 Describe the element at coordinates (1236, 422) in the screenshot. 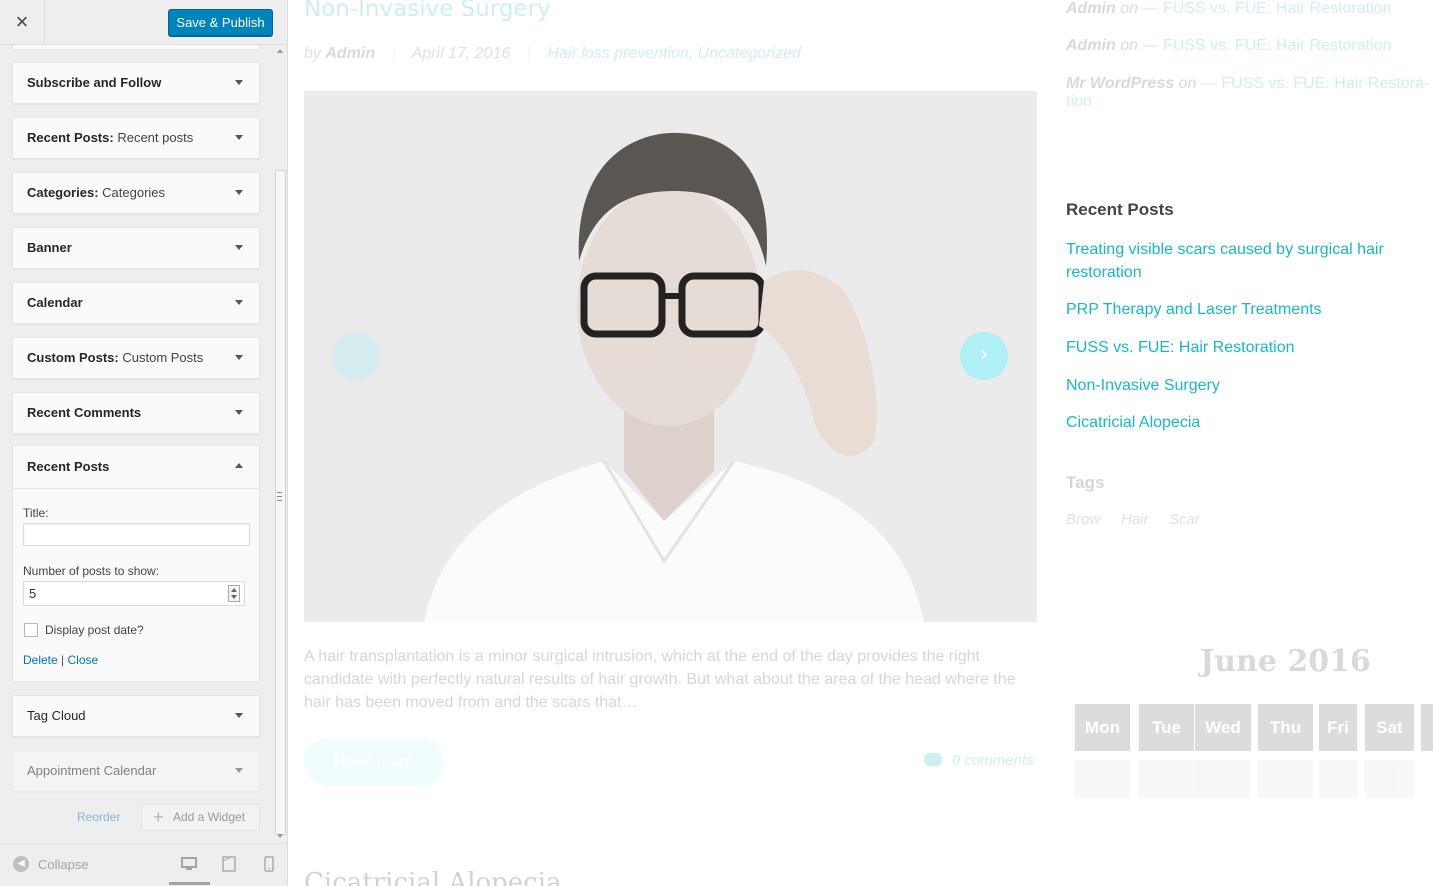

I see `recent-post-link: Cicatricial Alopecia` at that location.